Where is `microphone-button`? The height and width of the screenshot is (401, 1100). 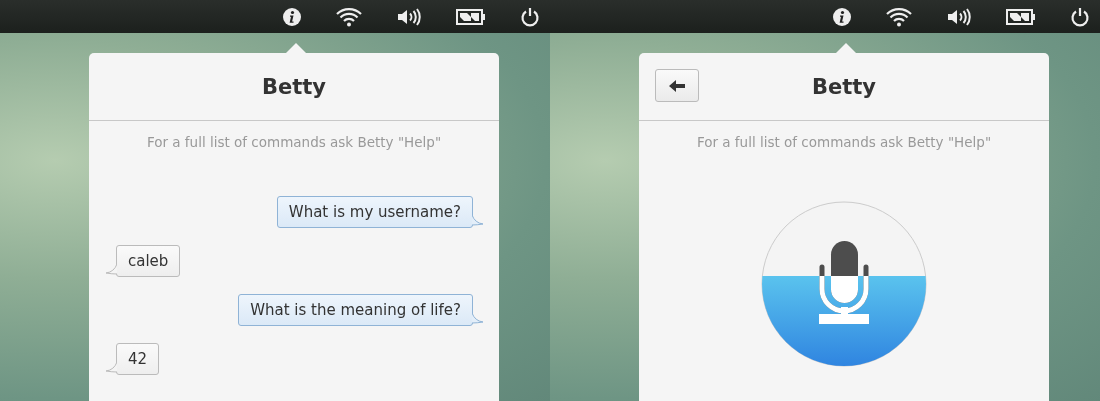
microphone-button is located at coordinates (844, 284).